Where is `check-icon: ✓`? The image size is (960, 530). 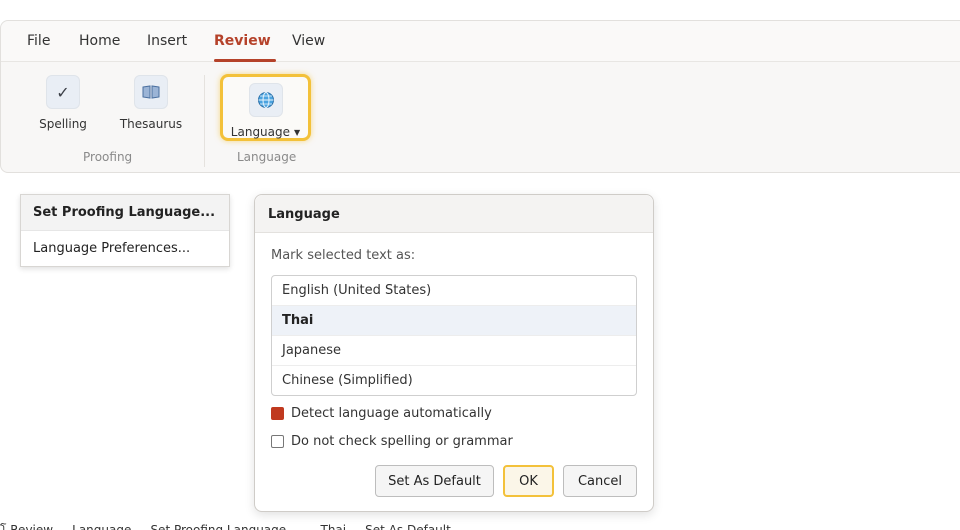
check-icon: ✓ is located at coordinates (63, 92).